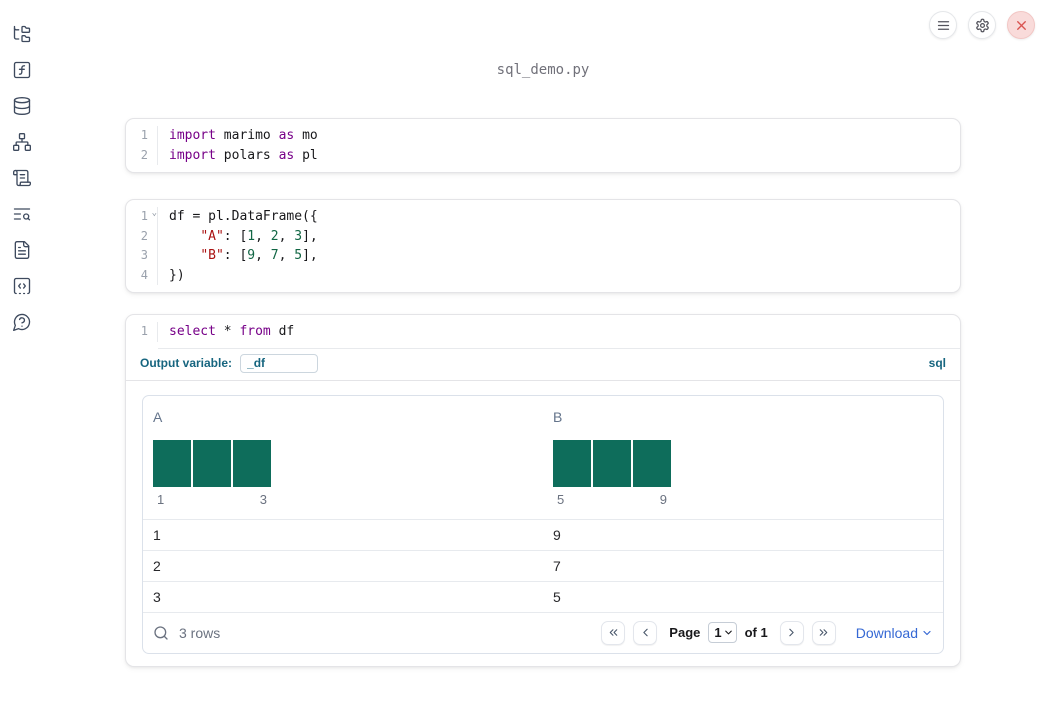 The width and height of the screenshot is (1043, 713). Describe the element at coordinates (886, 632) in the screenshot. I see `download-label: Download` at that location.